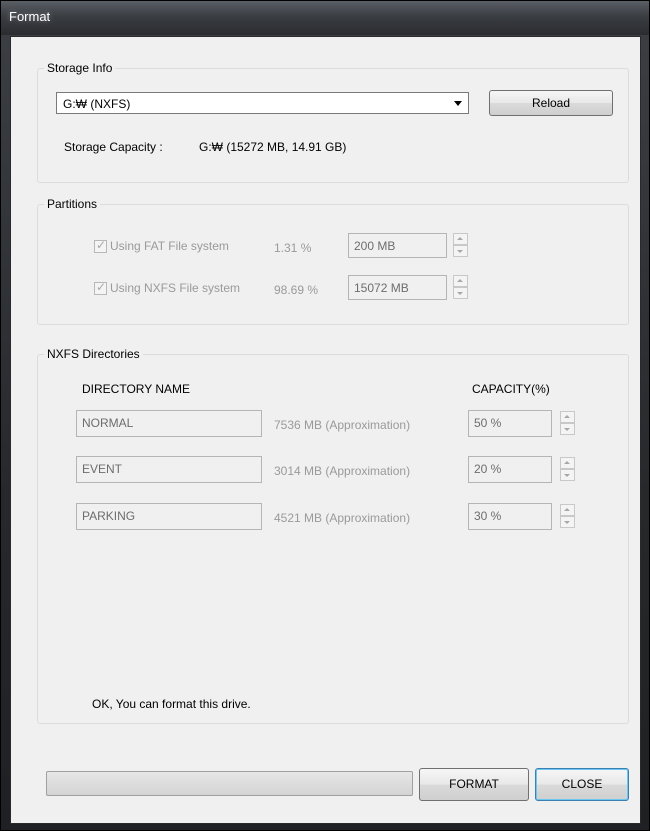  What do you see at coordinates (113, 147) in the screenshot?
I see `storage-capacity-label: Storage Capacity :` at bounding box center [113, 147].